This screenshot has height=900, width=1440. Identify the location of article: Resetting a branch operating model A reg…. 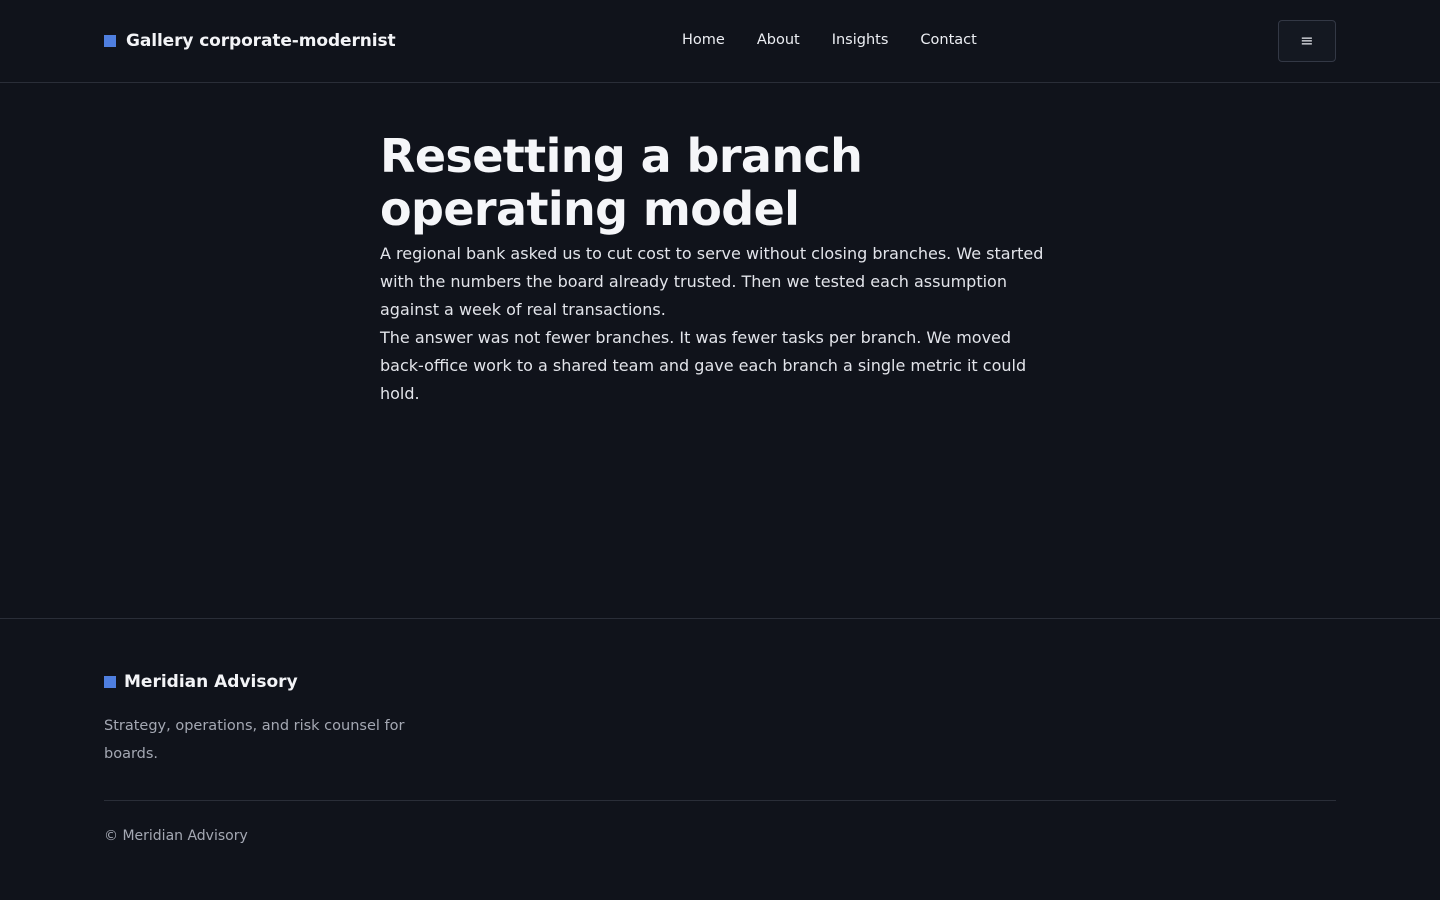
(720, 269).